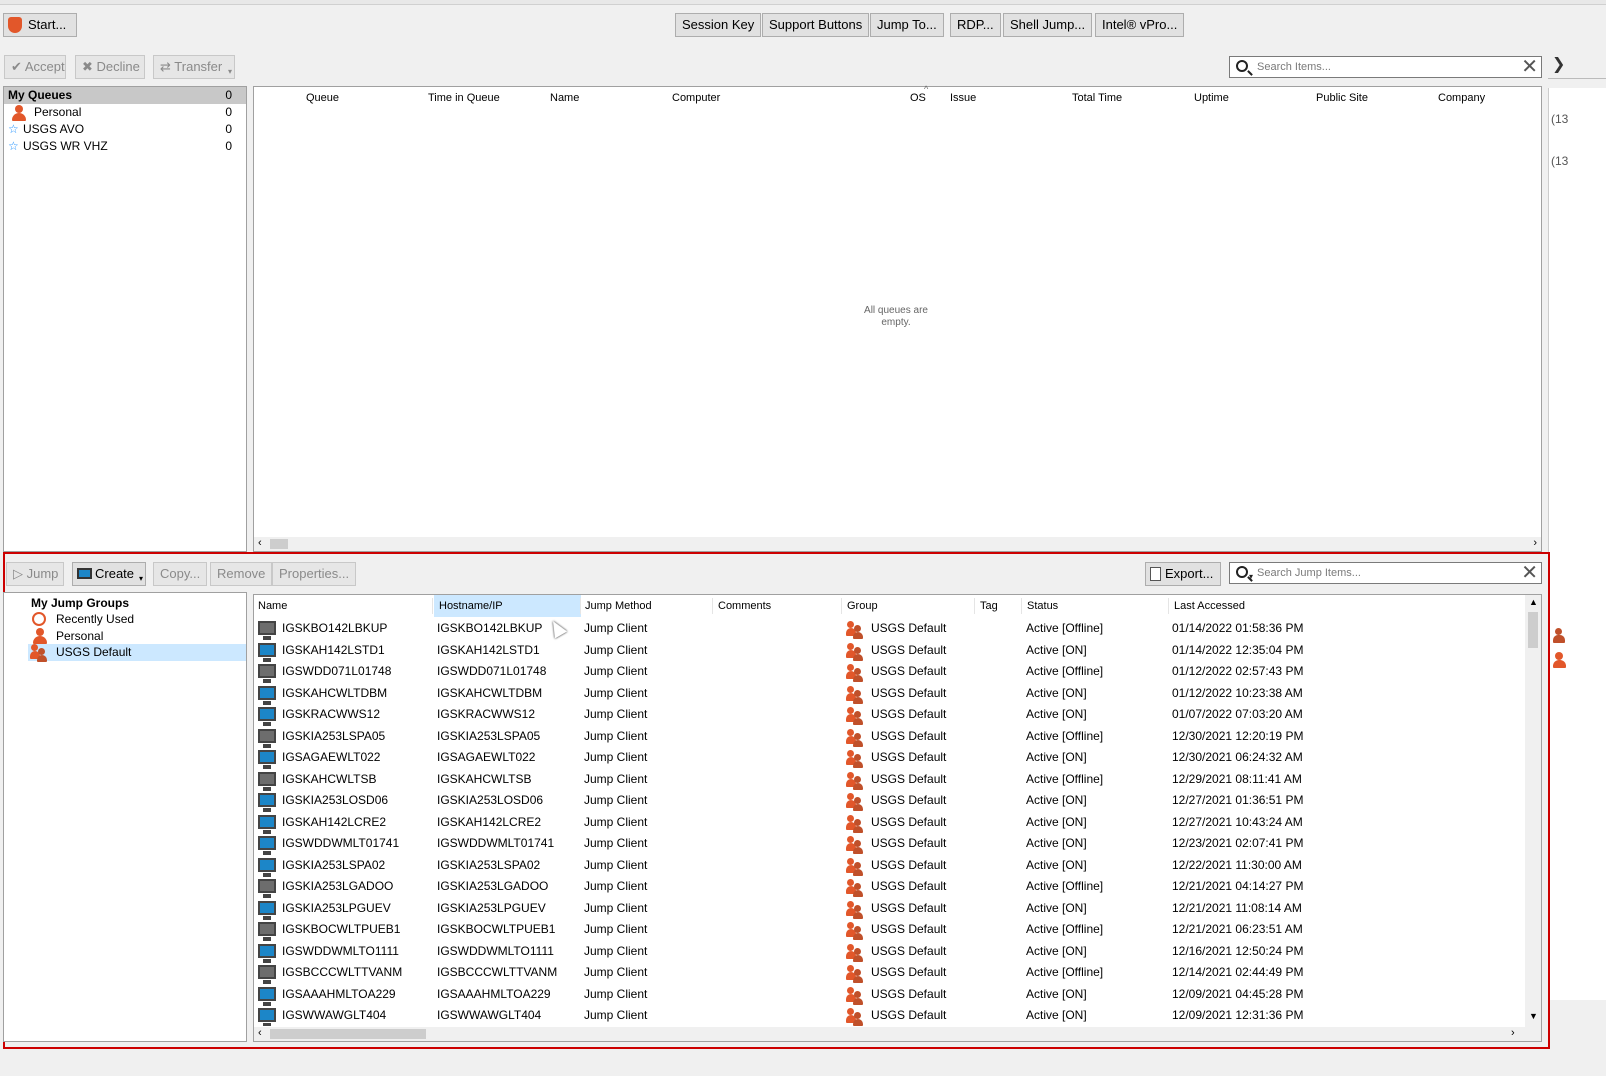  Describe the element at coordinates (1560, 161) in the screenshot. I see `right-edge-text-2: (13` at that location.